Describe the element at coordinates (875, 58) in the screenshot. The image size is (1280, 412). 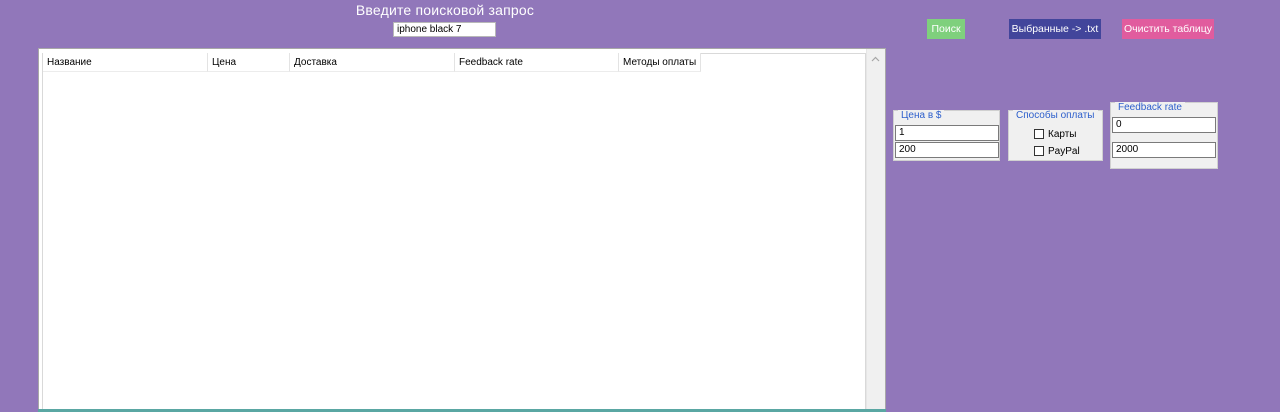
I see `chevron-up-icon` at that location.